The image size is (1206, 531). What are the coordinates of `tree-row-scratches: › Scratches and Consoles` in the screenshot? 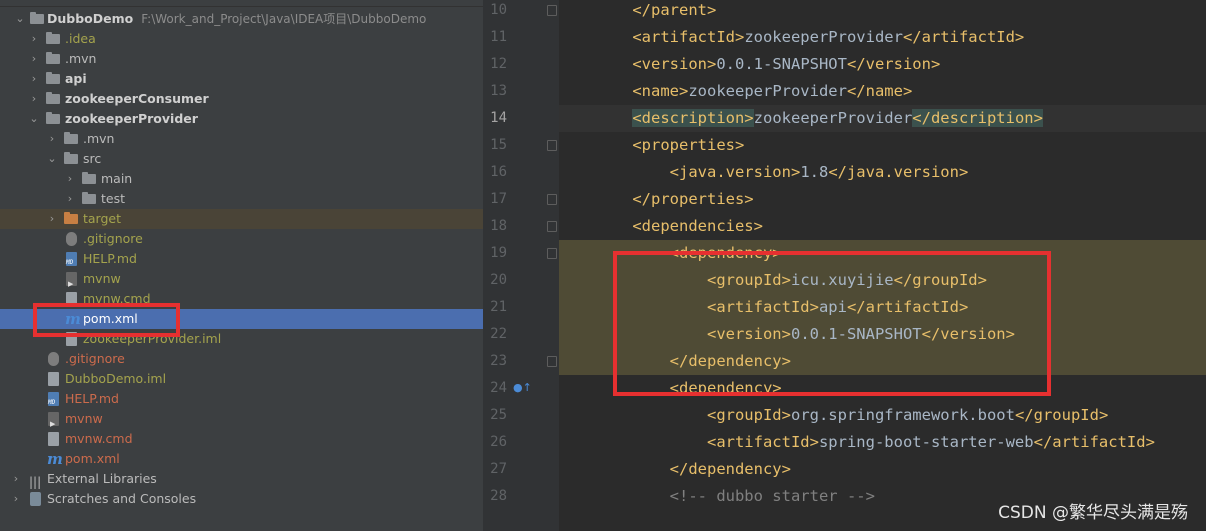 It's located at (241, 499).